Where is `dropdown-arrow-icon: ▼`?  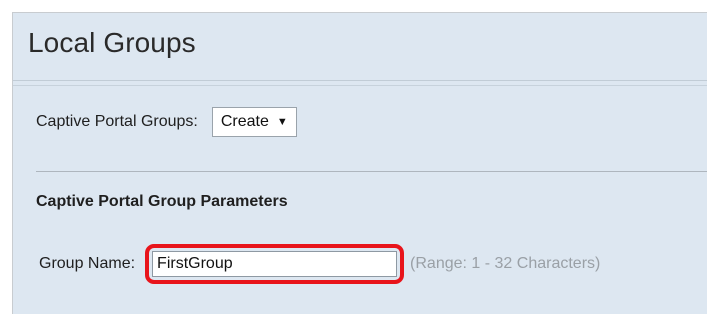 dropdown-arrow-icon: ▼ is located at coordinates (282, 122).